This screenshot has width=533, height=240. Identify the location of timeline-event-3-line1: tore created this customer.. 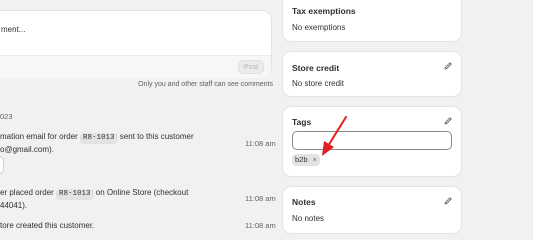
(47, 225).